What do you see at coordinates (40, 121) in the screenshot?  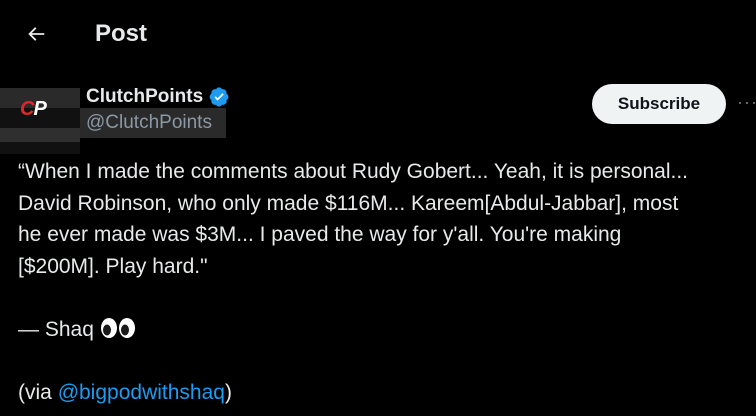 I see `avatar: CP` at bounding box center [40, 121].